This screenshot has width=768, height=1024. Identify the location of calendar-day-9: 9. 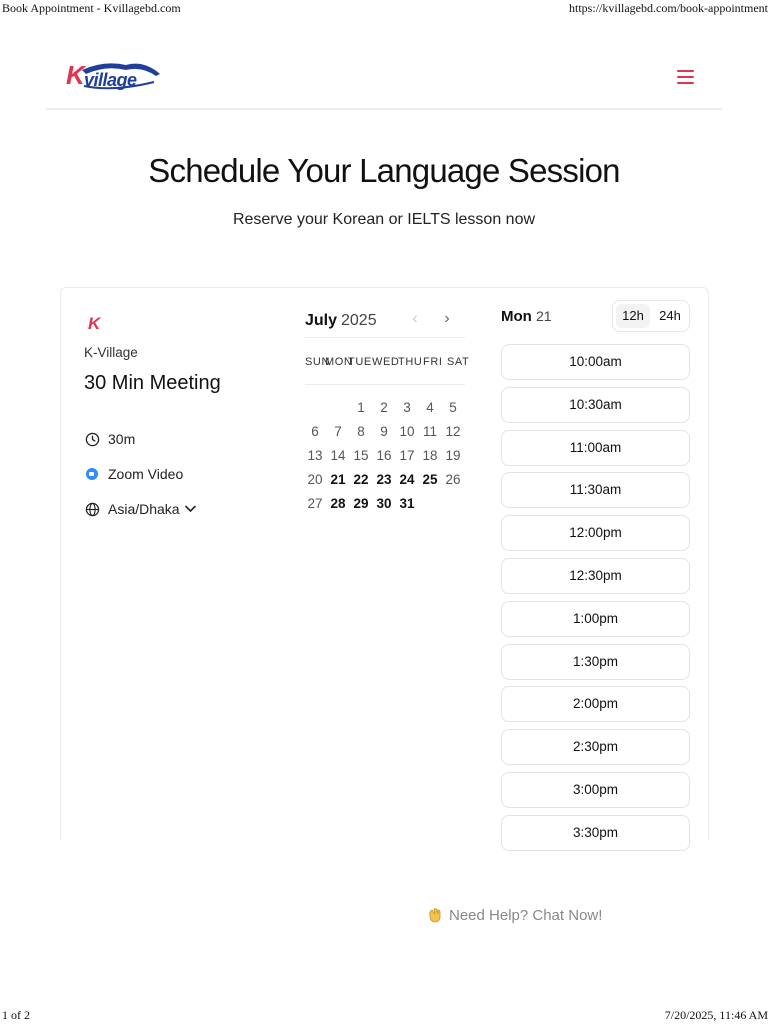
(384, 431).